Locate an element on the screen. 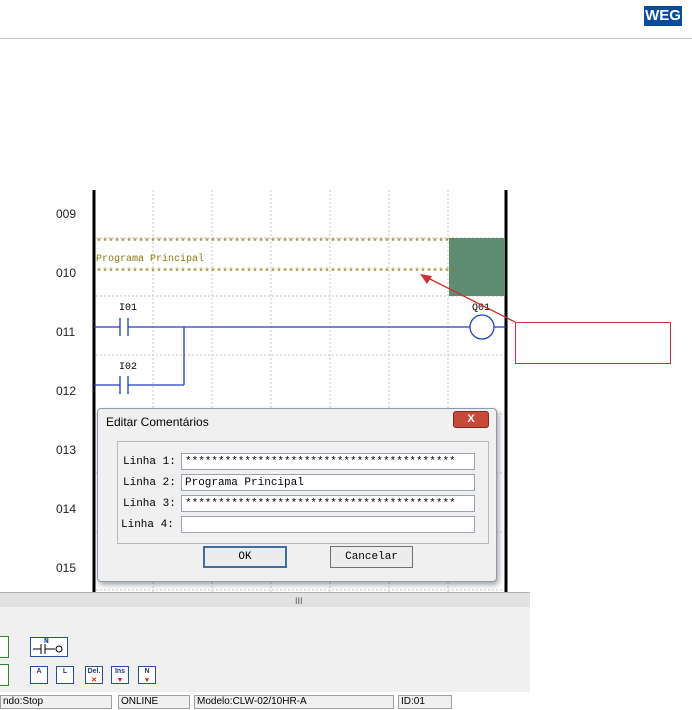  toolbar-panel is located at coordinates (265, 649).